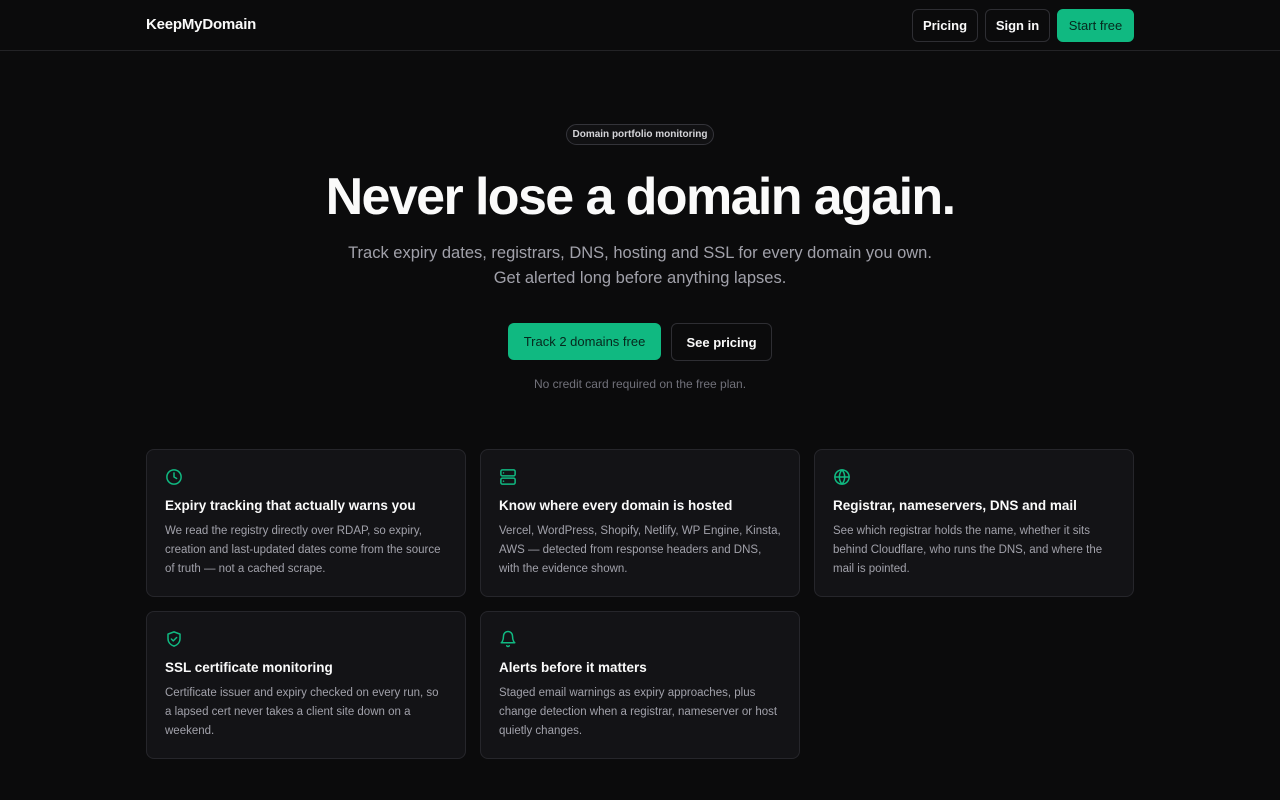 This screenshot has height=800, width=1280. Describe the element at coordinates (640, 134) in the screenshot. I see `hero-badge: Domain portfolio monitoring` at that location.